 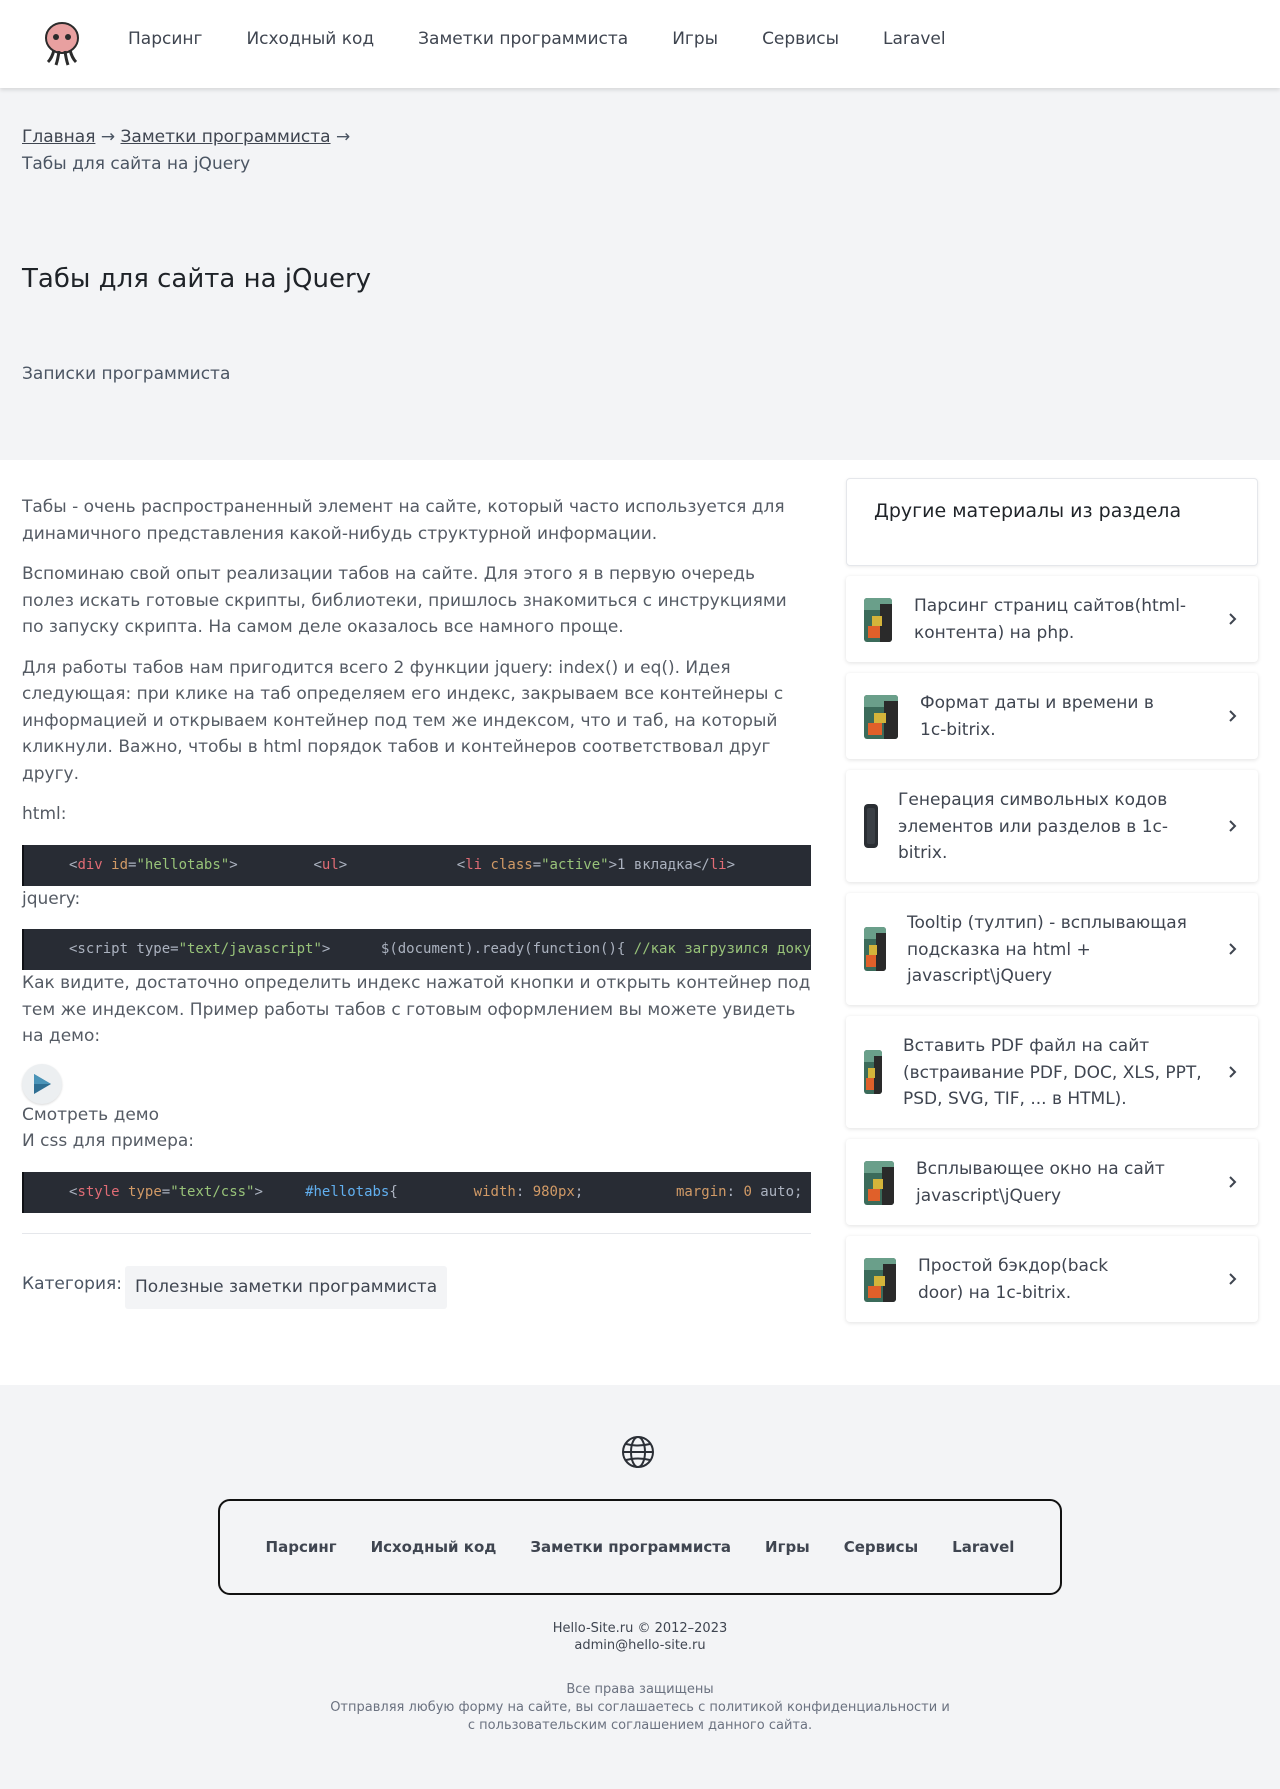 I want to click on footer-link-laravel: Laravel, so click(x=983, y=1547).